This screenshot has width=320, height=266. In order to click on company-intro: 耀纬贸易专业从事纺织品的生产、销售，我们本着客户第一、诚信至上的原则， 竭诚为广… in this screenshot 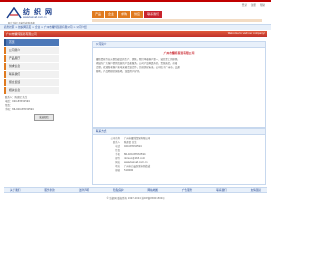, I will do `click(179, 66)`.